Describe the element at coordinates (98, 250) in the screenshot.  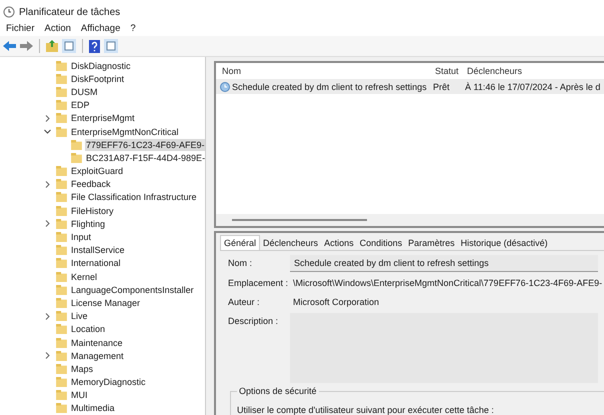
I see `tree-item: InstallService` at that location.